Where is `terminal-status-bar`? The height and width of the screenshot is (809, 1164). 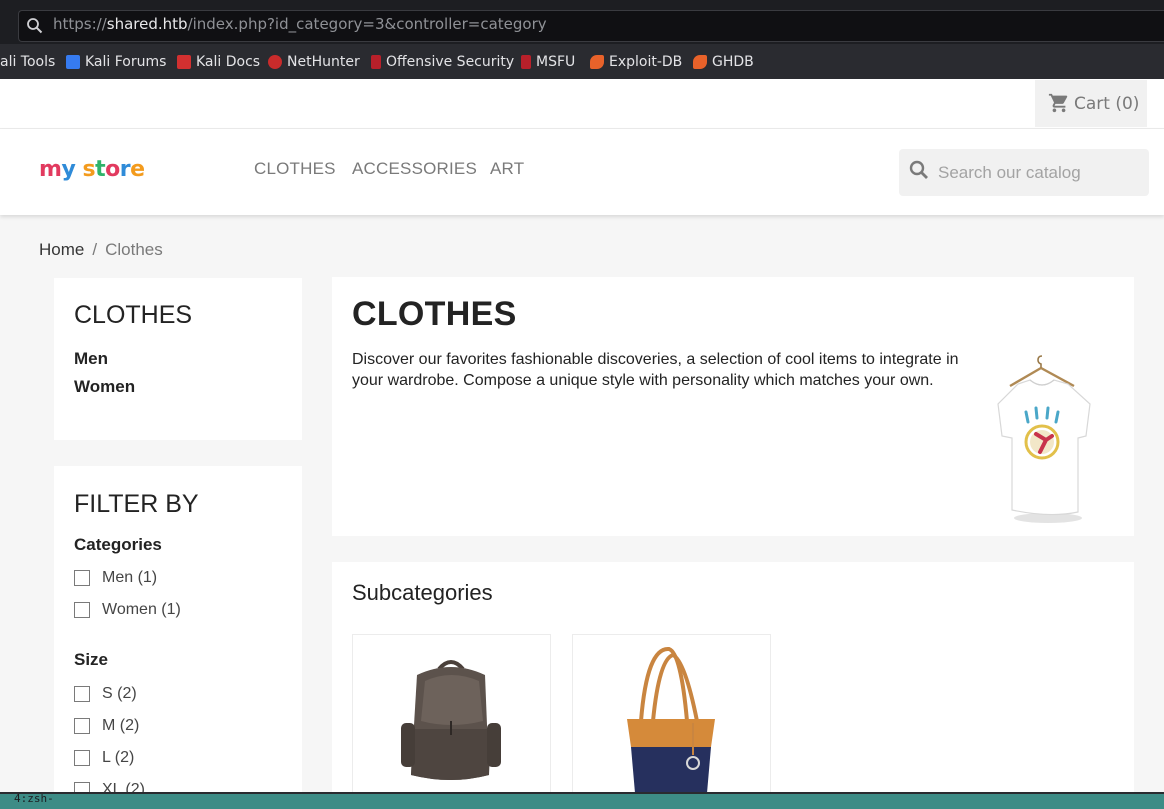 terminal-status-bar is located at coordinates (582, 800).